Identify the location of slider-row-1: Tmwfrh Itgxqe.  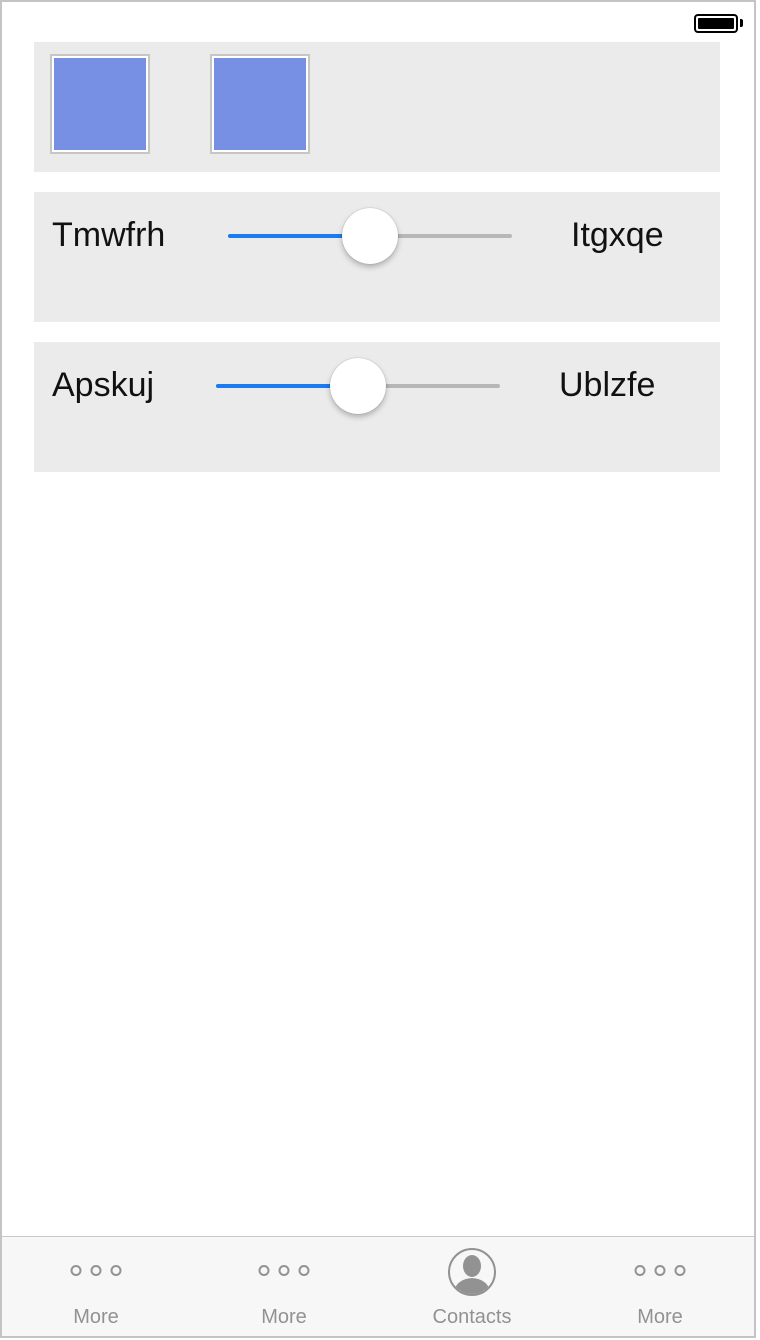
(377, 257).